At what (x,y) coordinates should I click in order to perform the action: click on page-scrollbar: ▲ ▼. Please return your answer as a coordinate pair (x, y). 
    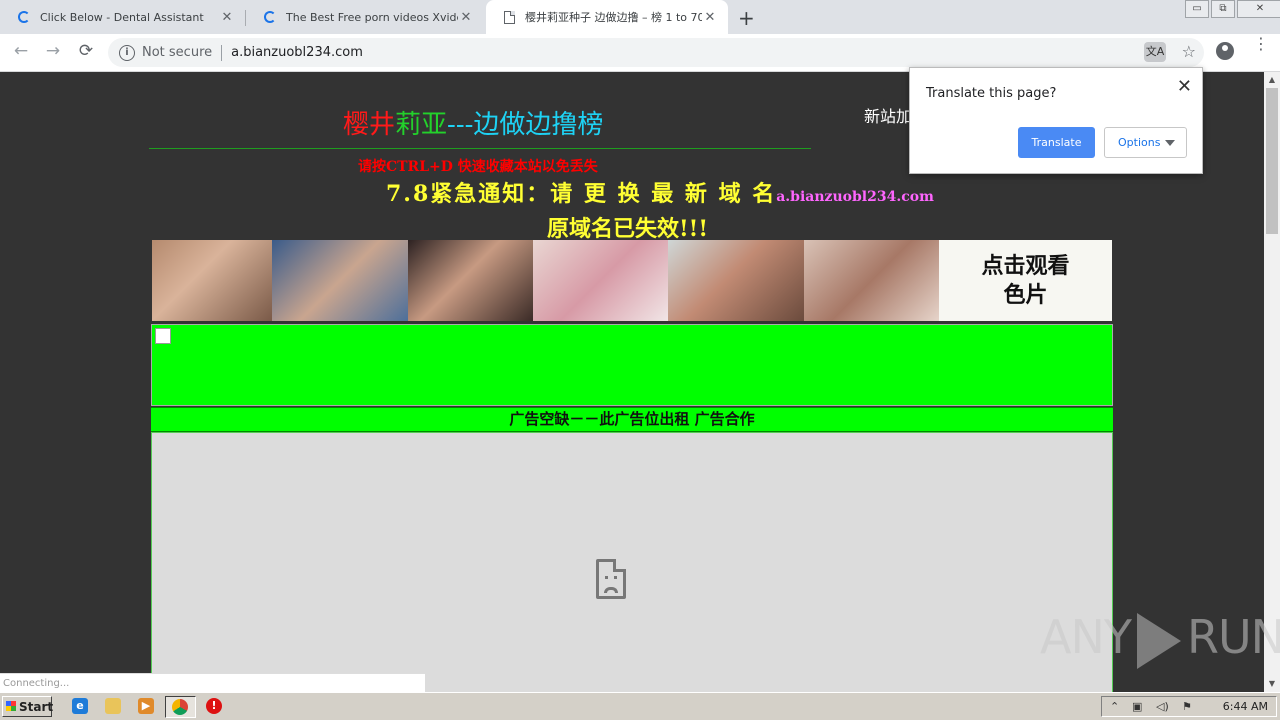
    Looking at the image, I should click on (1272, 382).